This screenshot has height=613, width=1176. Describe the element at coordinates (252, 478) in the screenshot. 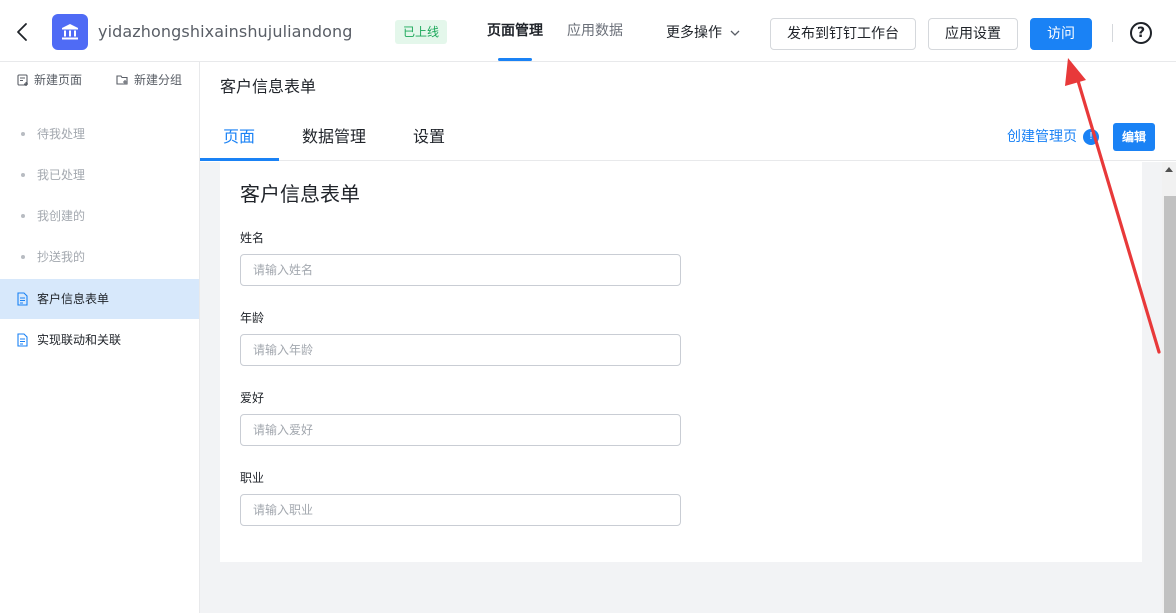

I see `field-label-occupation: 职业` at that location.